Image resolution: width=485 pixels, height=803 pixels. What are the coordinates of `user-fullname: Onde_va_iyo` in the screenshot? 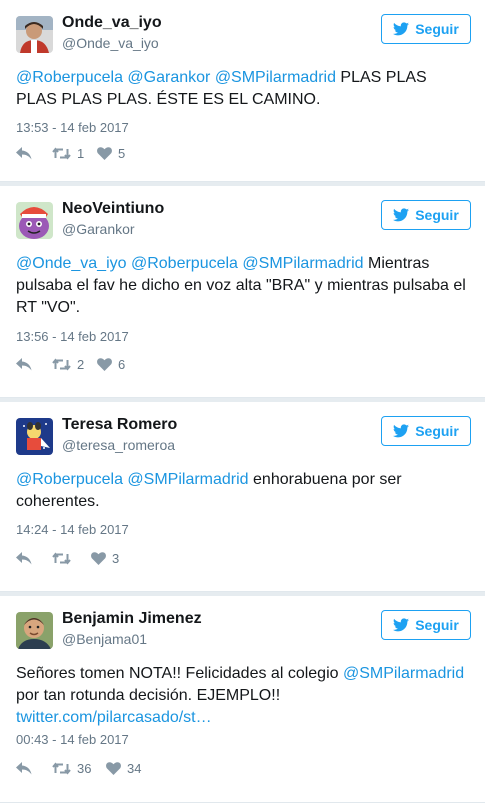 It's located at (112, 23).